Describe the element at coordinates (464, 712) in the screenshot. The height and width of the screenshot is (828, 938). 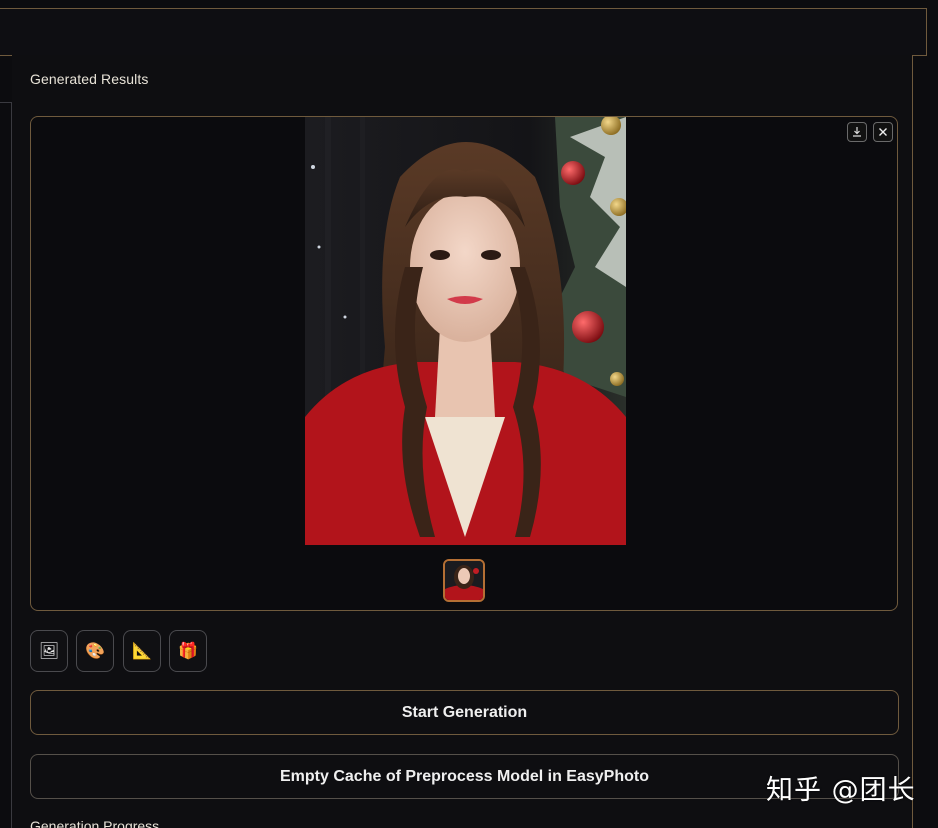
I see `start-generation-button: Start Generation` at that location.